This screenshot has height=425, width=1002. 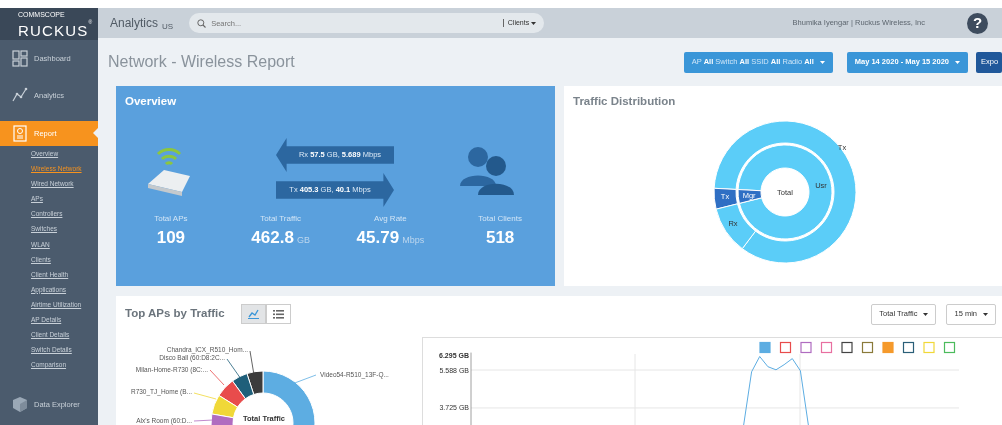 I want to click on dashboard-icon, so click(x=20, y=58).